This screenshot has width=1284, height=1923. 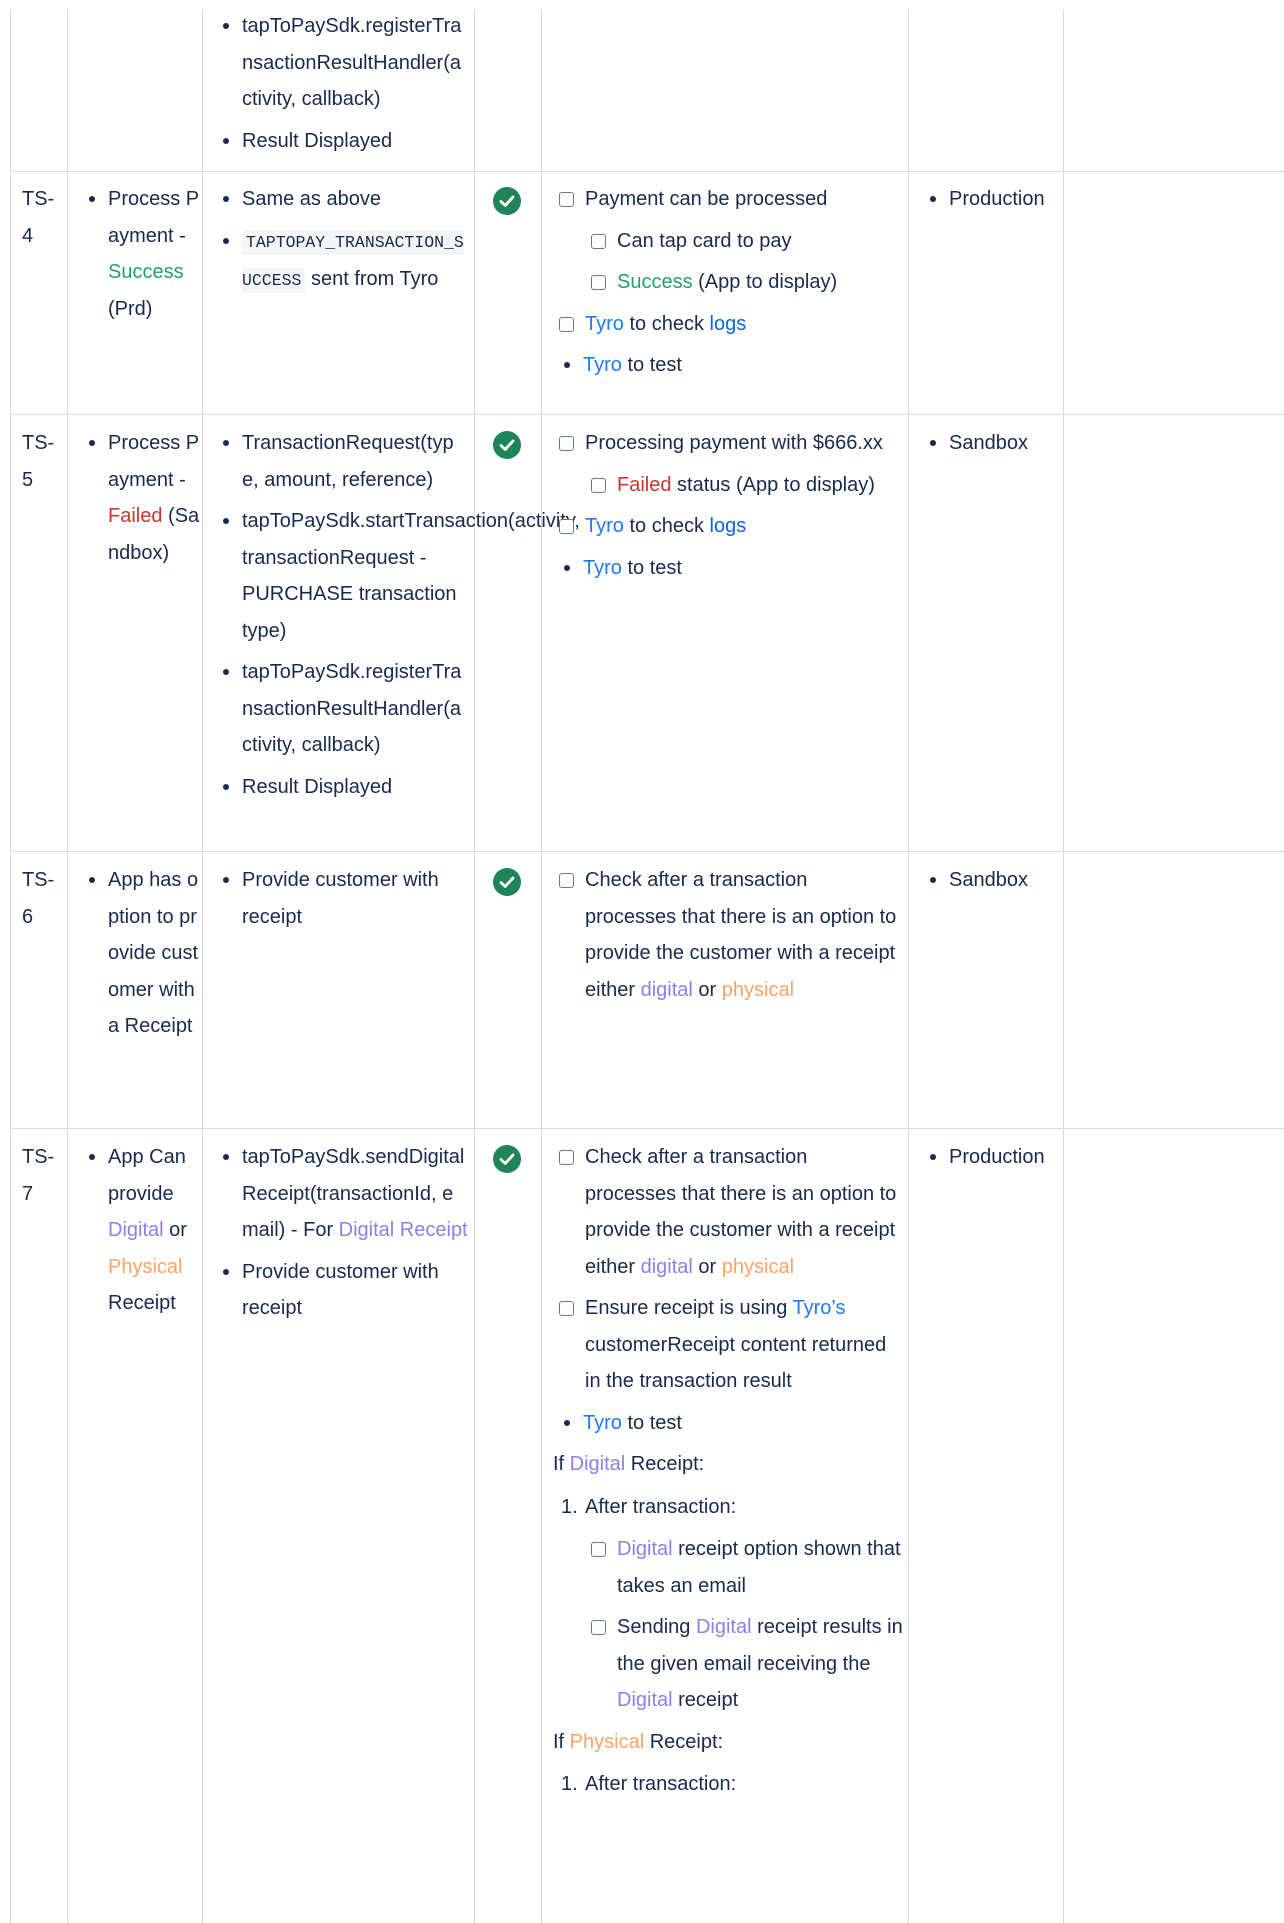 I want to click on task-text: Payment can be processed, so click(x=706, y=199).